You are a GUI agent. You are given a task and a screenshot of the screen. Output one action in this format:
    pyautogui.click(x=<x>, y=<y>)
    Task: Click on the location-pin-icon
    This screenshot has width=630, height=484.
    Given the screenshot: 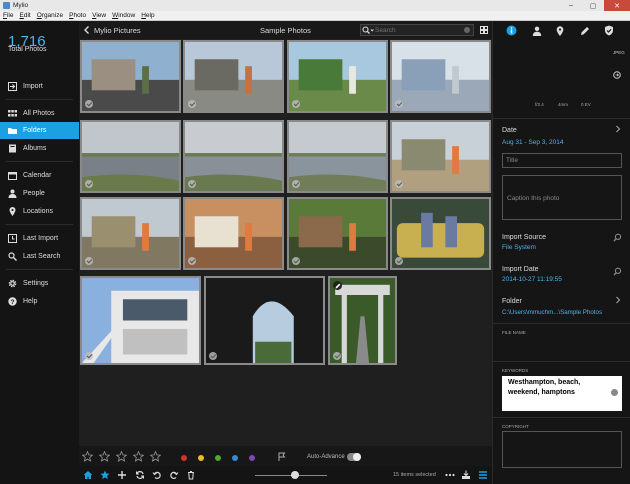 What is the action you would take?
    pyautogui.click(x=559, y=30)
    